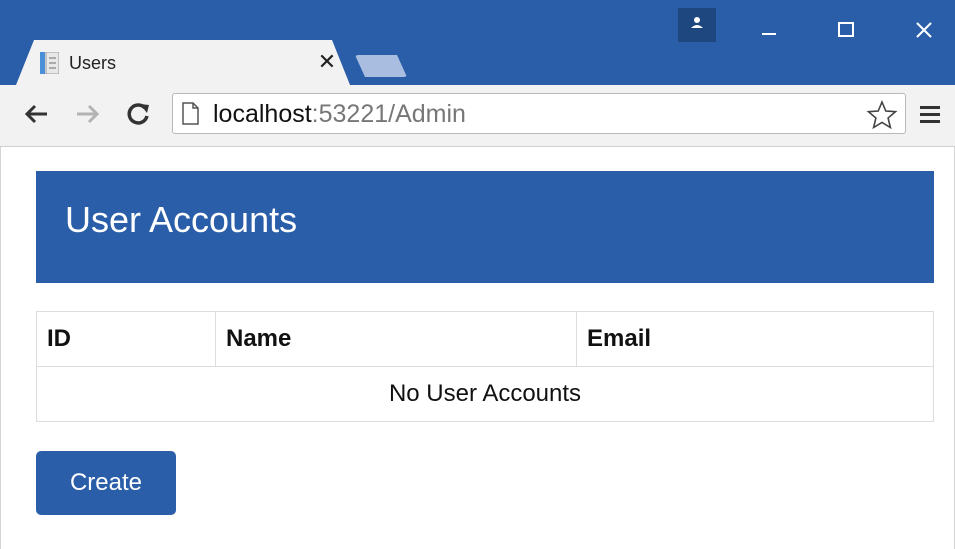 The image size is (955, 549). What do you see at coordinates (183, 62) in the screenshot?
I see `tab-users` at bounding box center [183, 62].